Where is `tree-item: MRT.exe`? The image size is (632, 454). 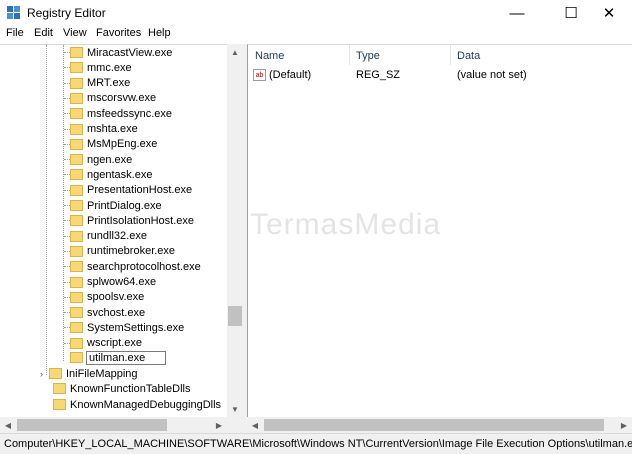 tree-item: MRT.exe is located at coordinates (100, 83).